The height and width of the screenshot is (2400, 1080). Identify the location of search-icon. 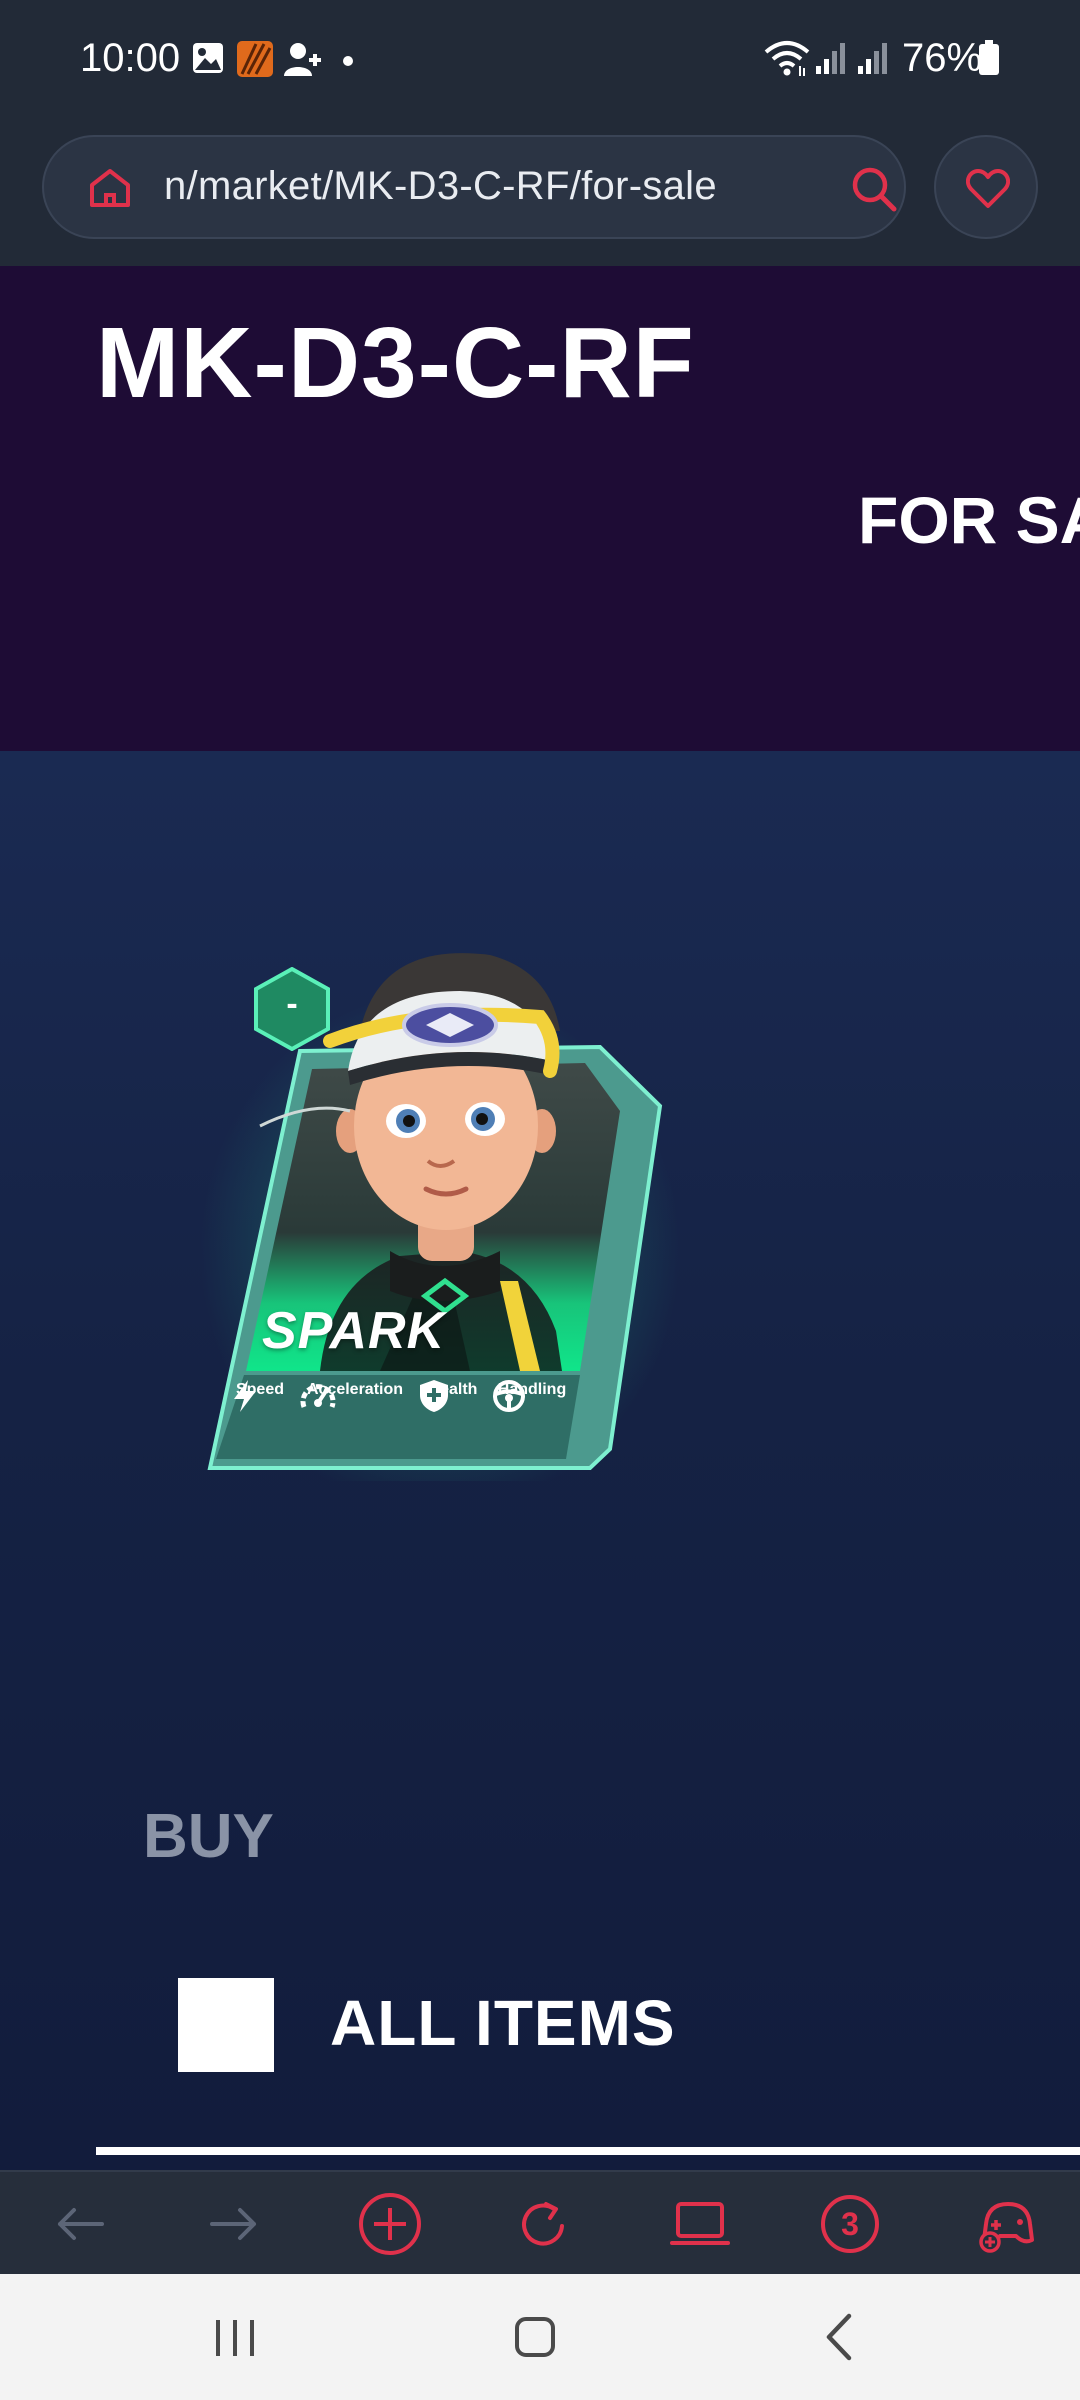
(874, 191).